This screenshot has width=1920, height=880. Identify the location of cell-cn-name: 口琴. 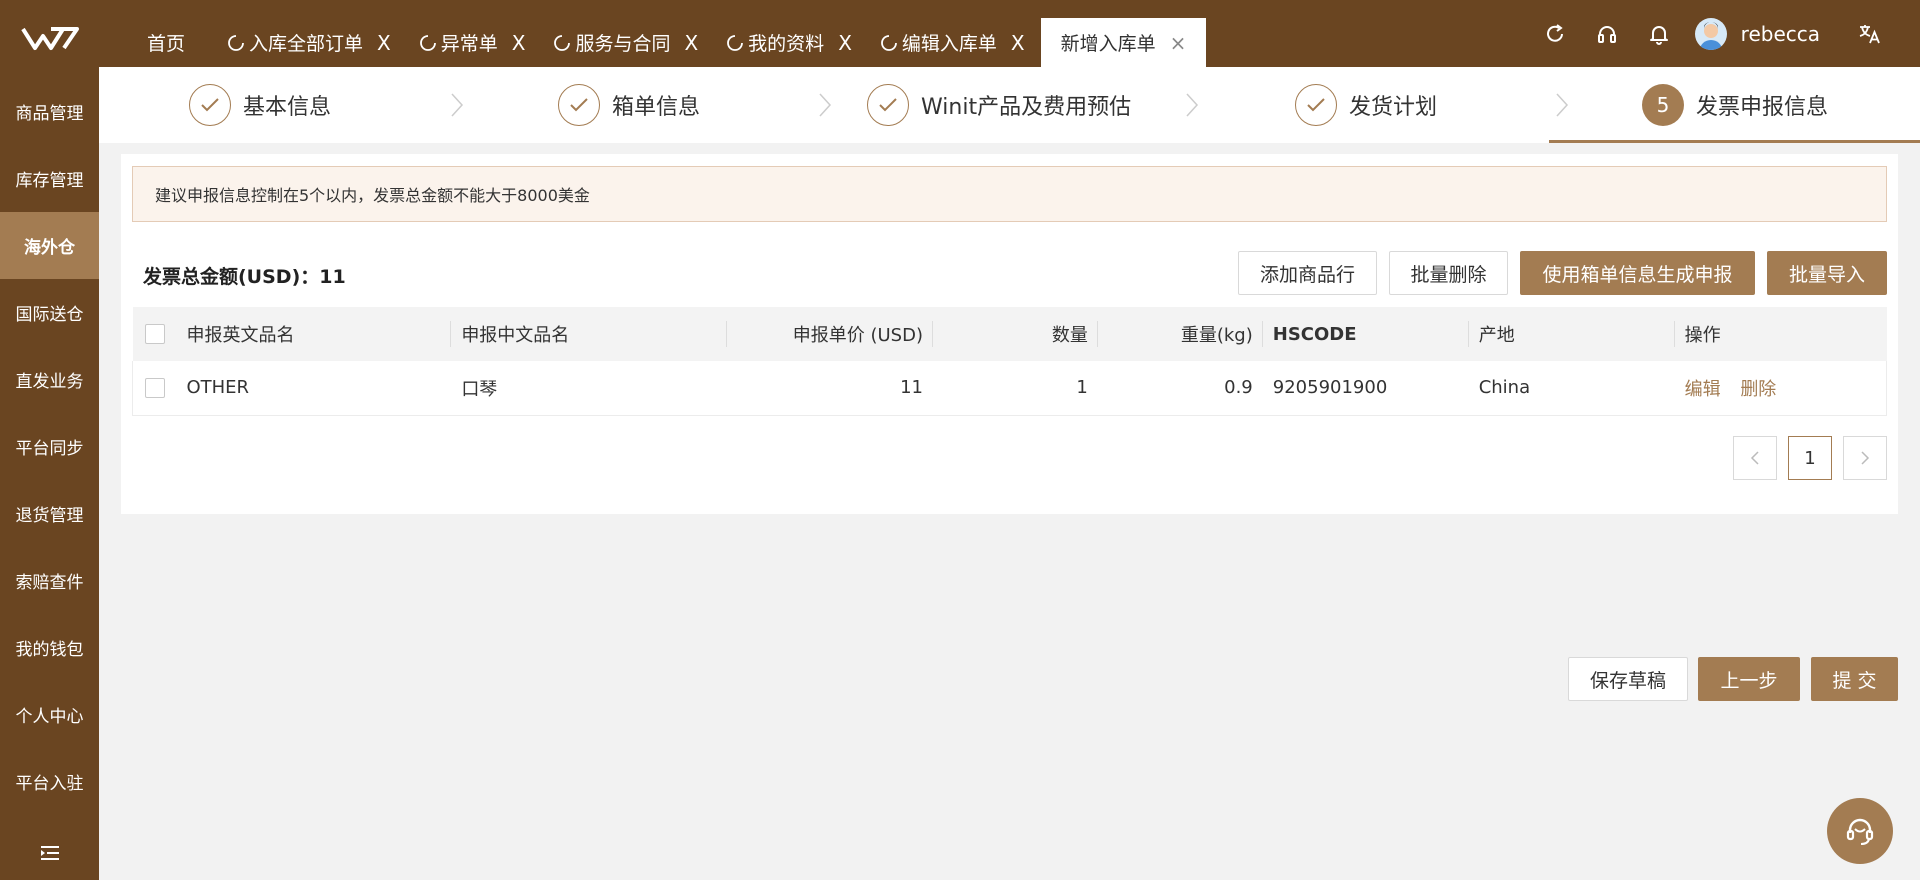
(479, 389).